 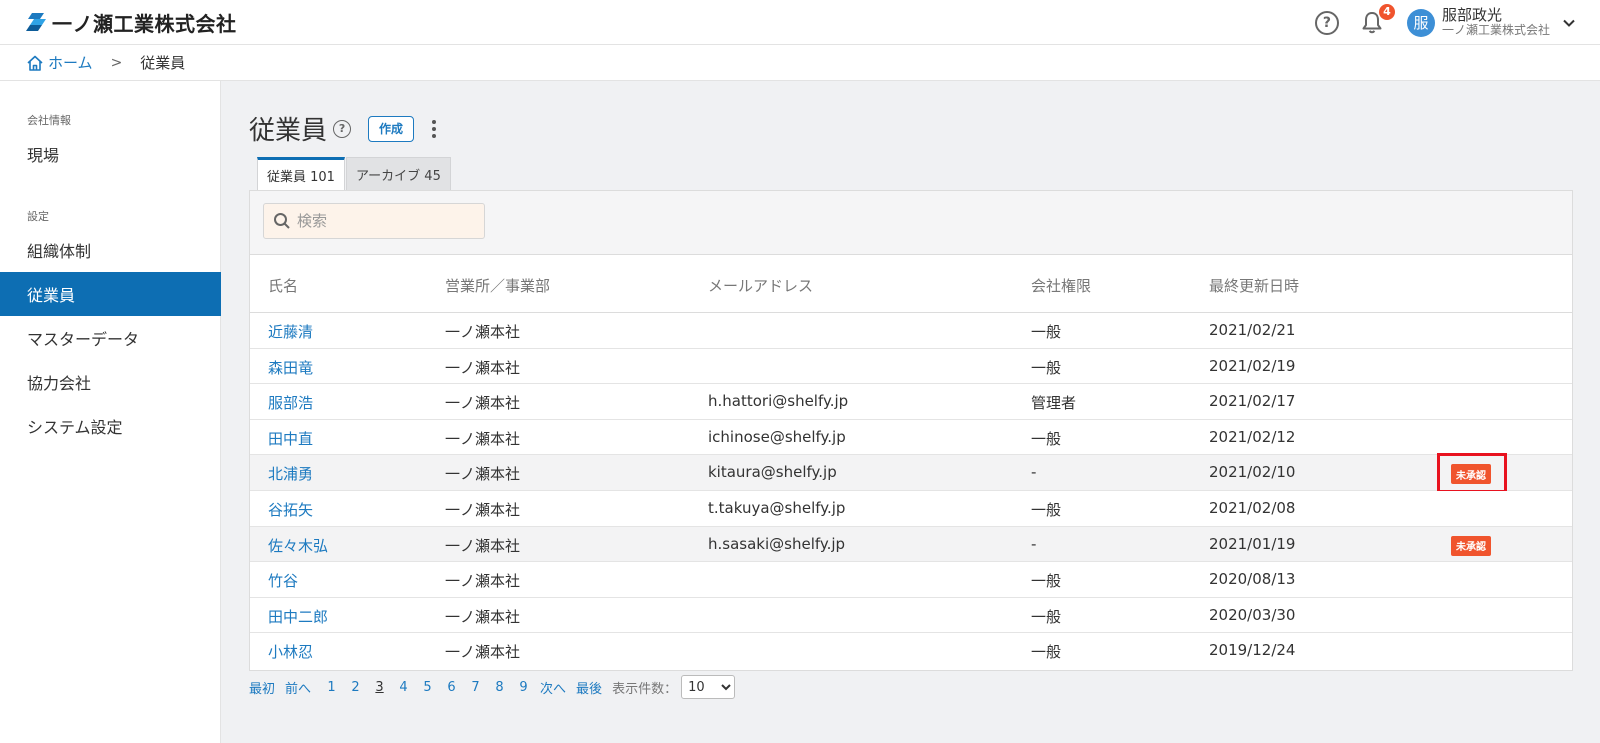 What do you see at coordinates (290, 367) in the screenshot?
I see `employee-name-link: 森田竜` at bounding box center [290, 367].